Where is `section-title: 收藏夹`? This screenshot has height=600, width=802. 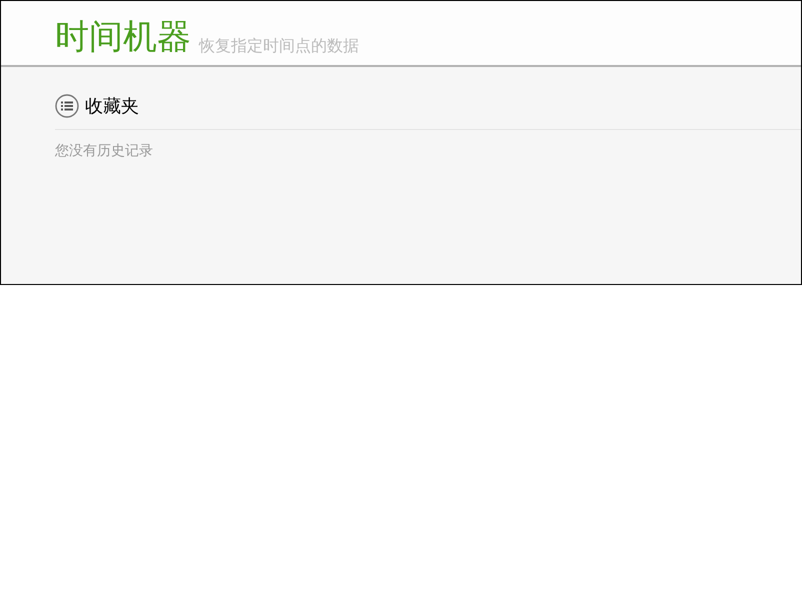
section-title: 收藏夹 is located at coordinates (112, 106).